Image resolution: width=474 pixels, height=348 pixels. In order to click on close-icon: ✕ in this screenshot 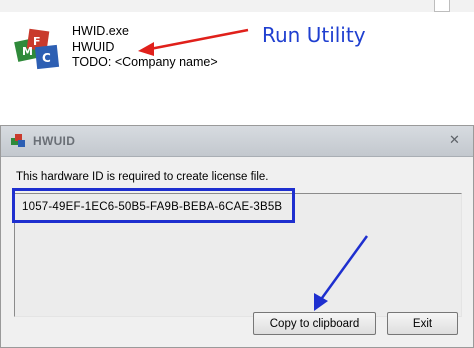, I will do `click(454, 140)`.